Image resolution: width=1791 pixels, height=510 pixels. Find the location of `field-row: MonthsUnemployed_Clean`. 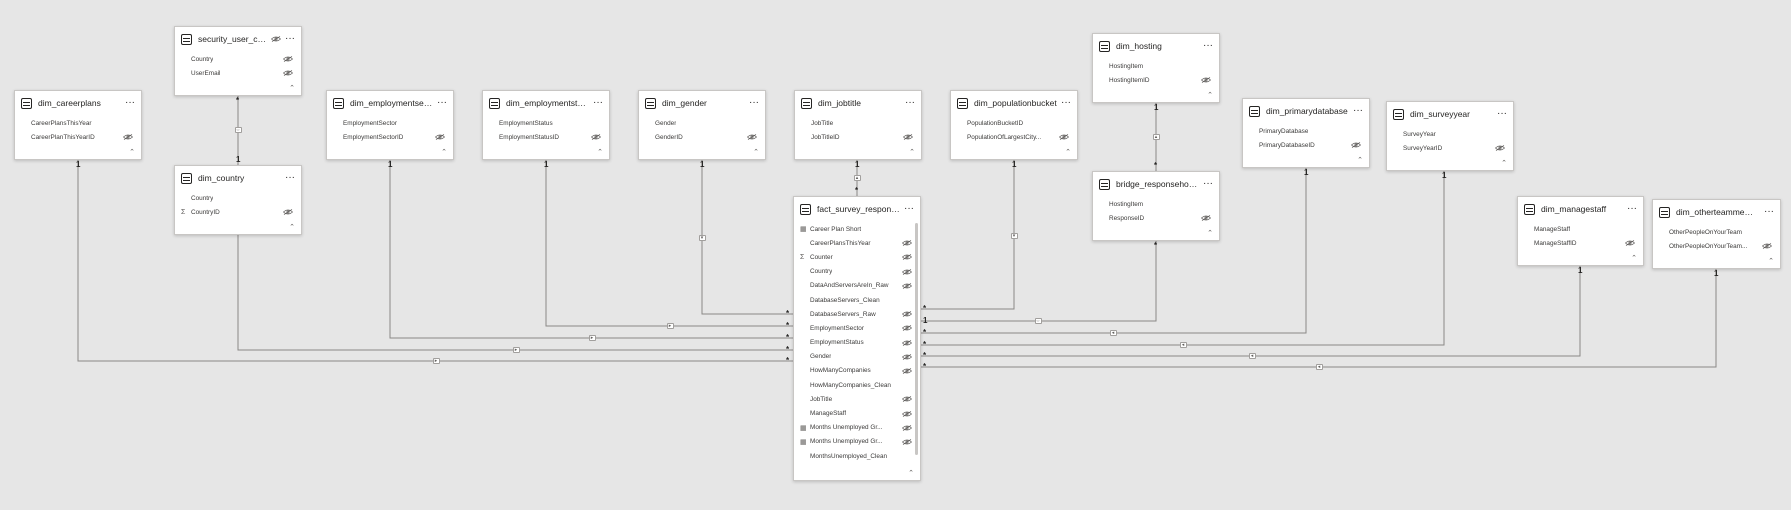

field-row: MonthsUnemployed_Clean is located at coordinates (857, 456).